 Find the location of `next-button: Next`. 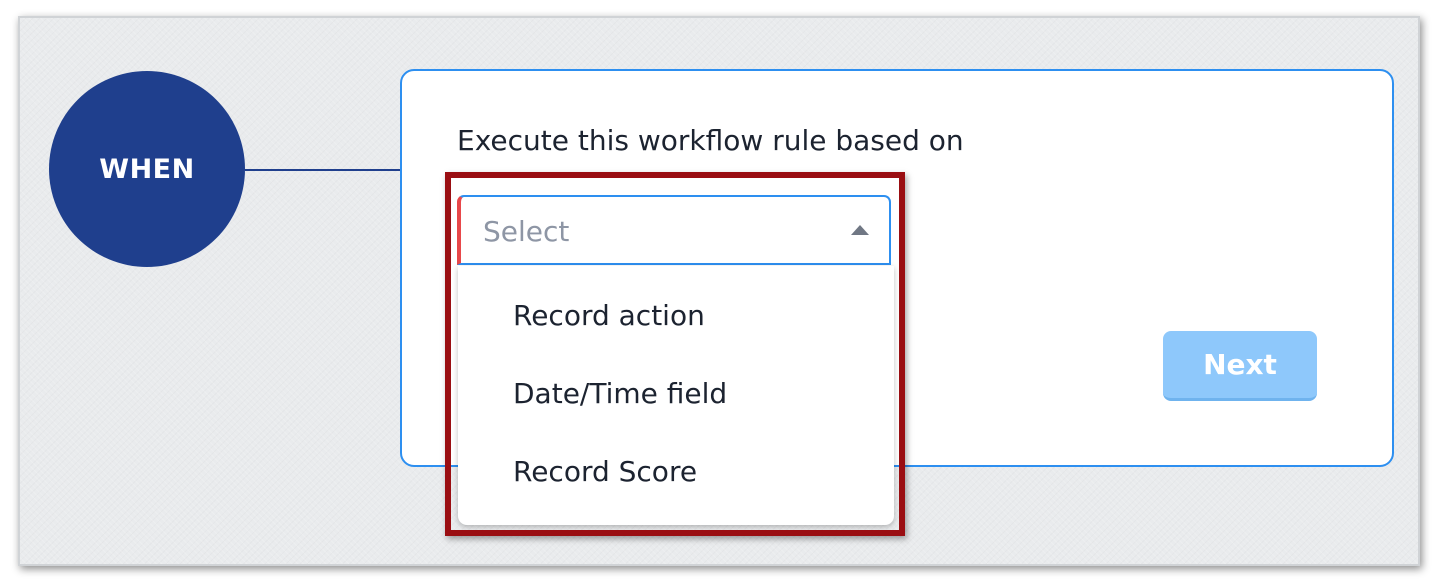

next-button: Next is located at coordinates (1240, 366).